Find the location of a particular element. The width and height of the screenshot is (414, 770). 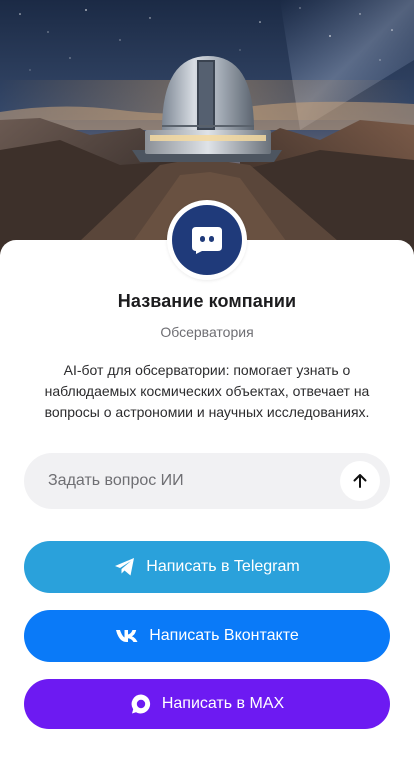

send-button is located at coordinates (360, 481).